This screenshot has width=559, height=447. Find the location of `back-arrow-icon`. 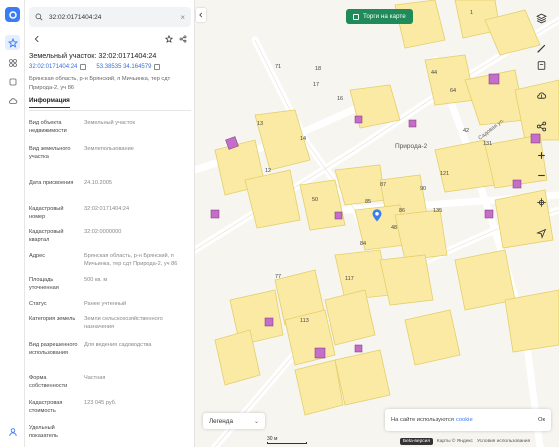

back-arrow-icon is located at coordinates (37, 39).